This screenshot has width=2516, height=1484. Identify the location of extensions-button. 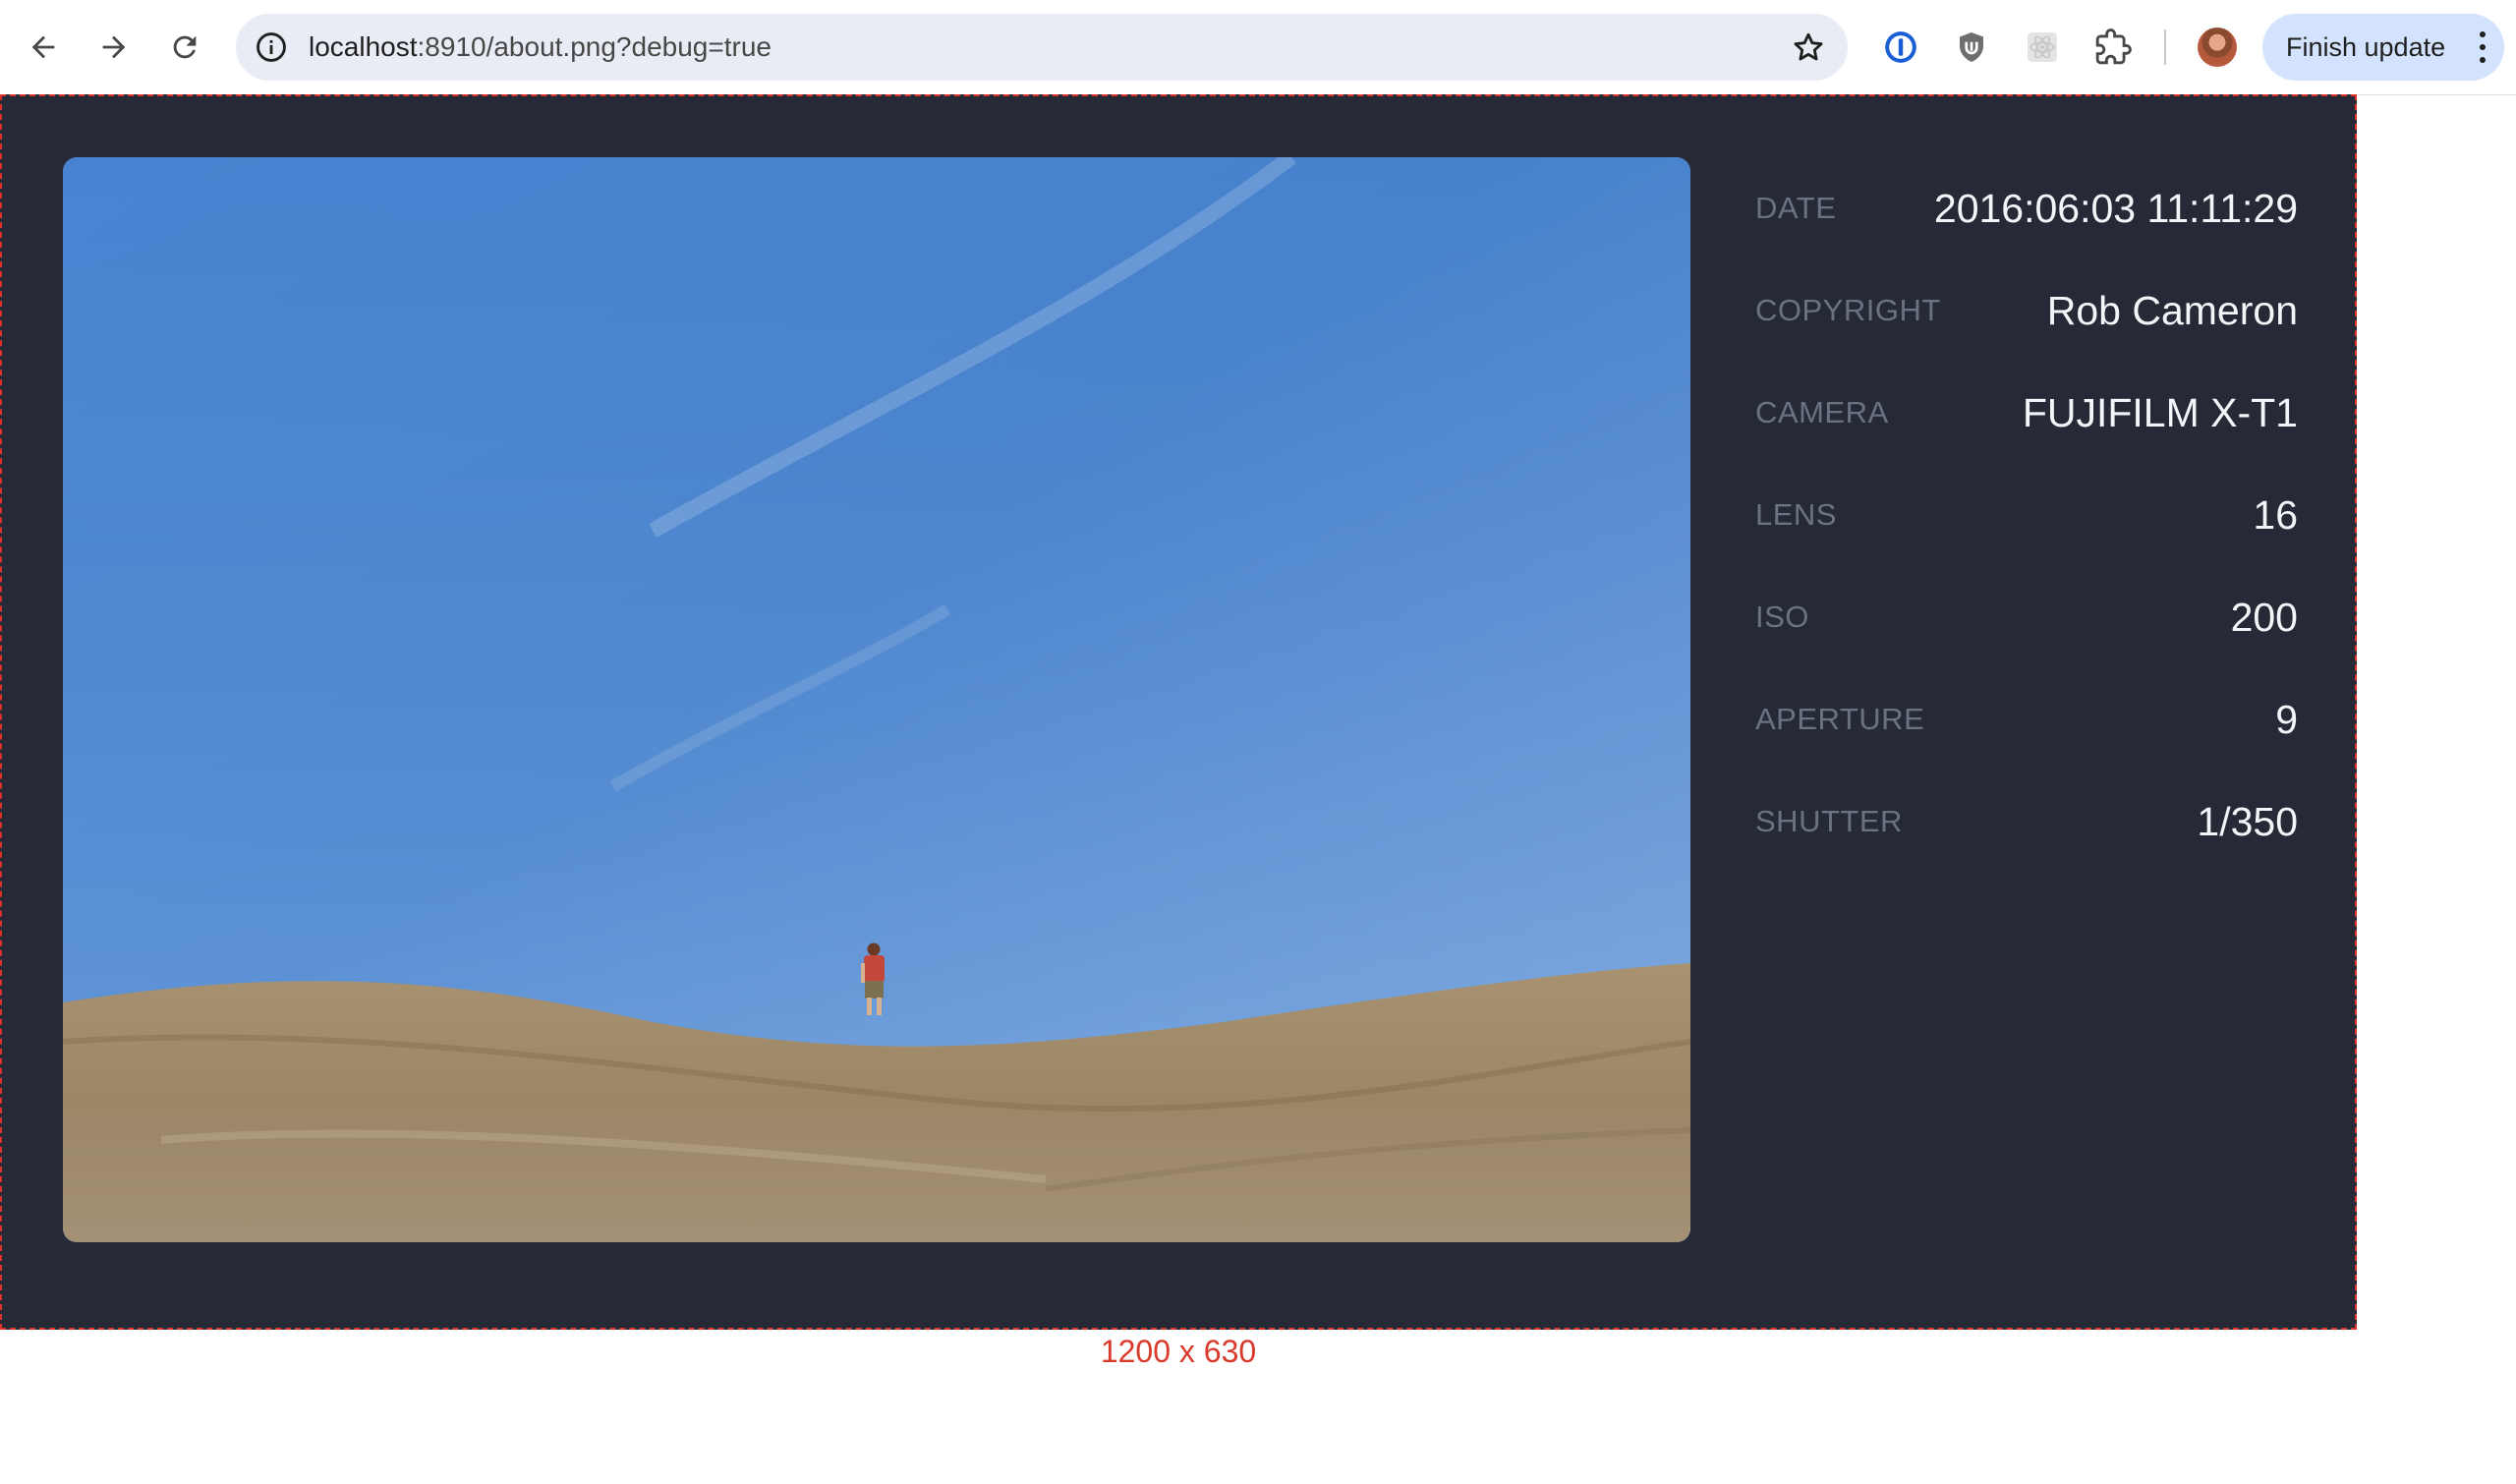
(2113, 47).